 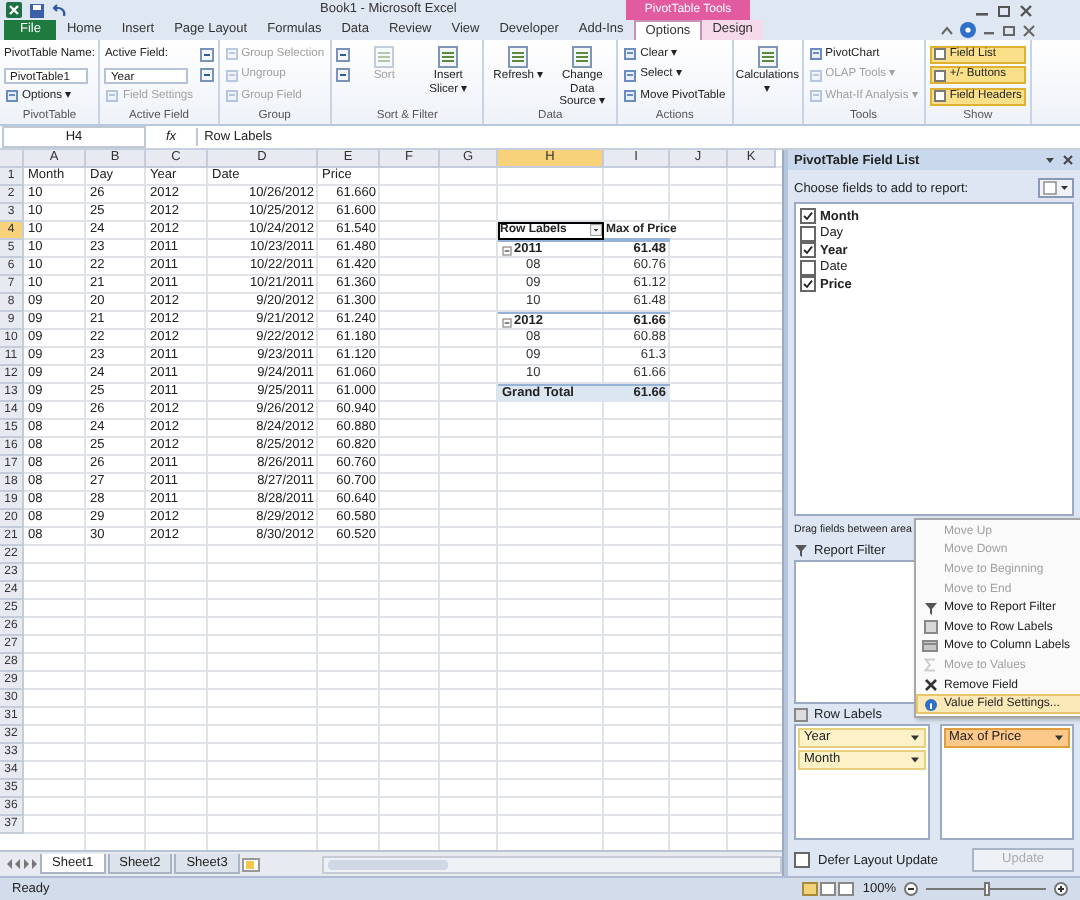 What do you see at coordinates (930, 665) in the screenshot?
I see `sigma-icon` at bounding box center [930, 665].